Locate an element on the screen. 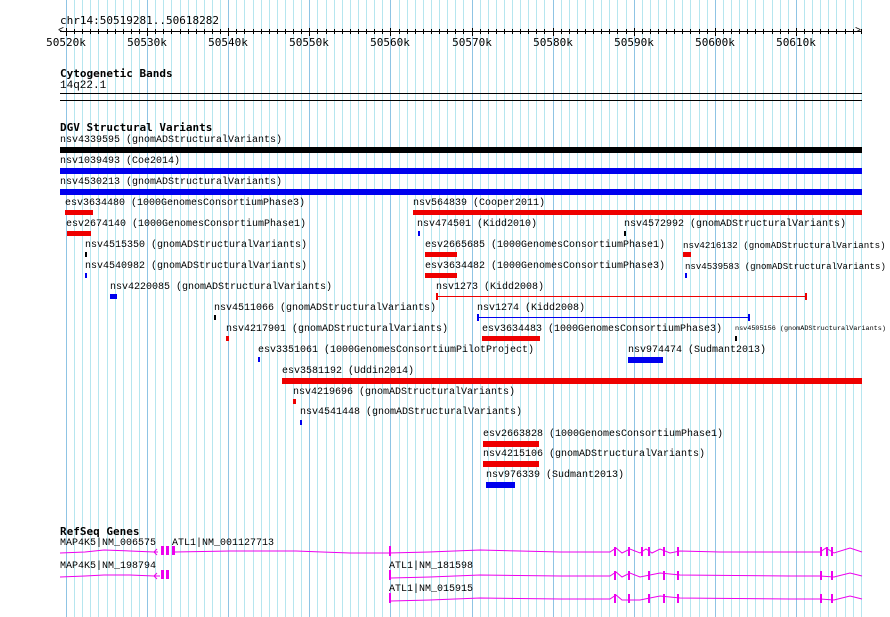 This screenshot has width=890, height=617. gene-models is located at coordinates (461, 574).